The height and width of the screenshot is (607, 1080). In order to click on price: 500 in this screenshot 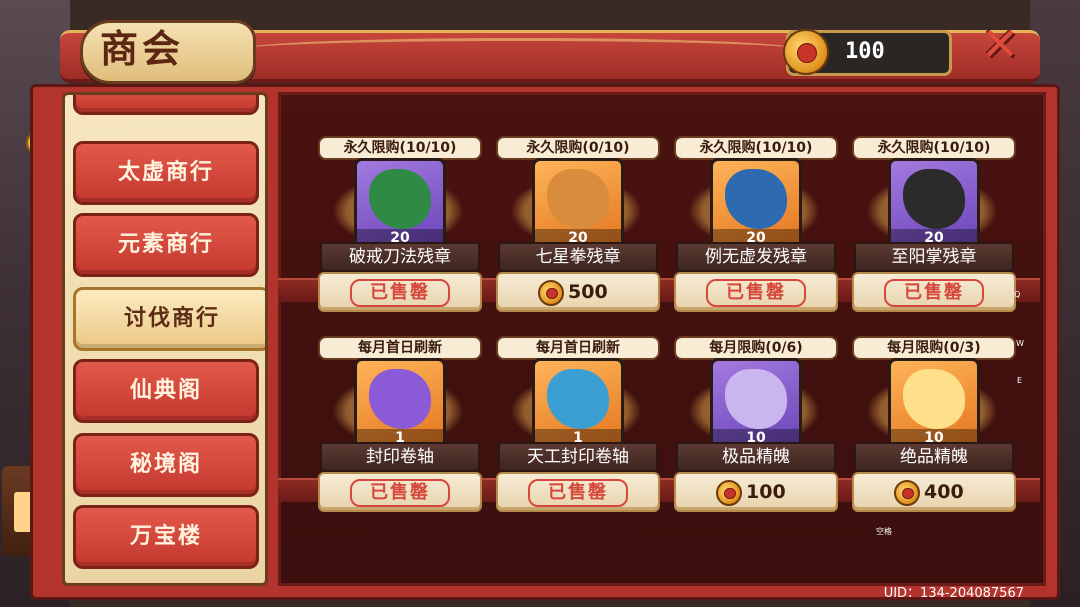, I will do `click(573, 292)`.